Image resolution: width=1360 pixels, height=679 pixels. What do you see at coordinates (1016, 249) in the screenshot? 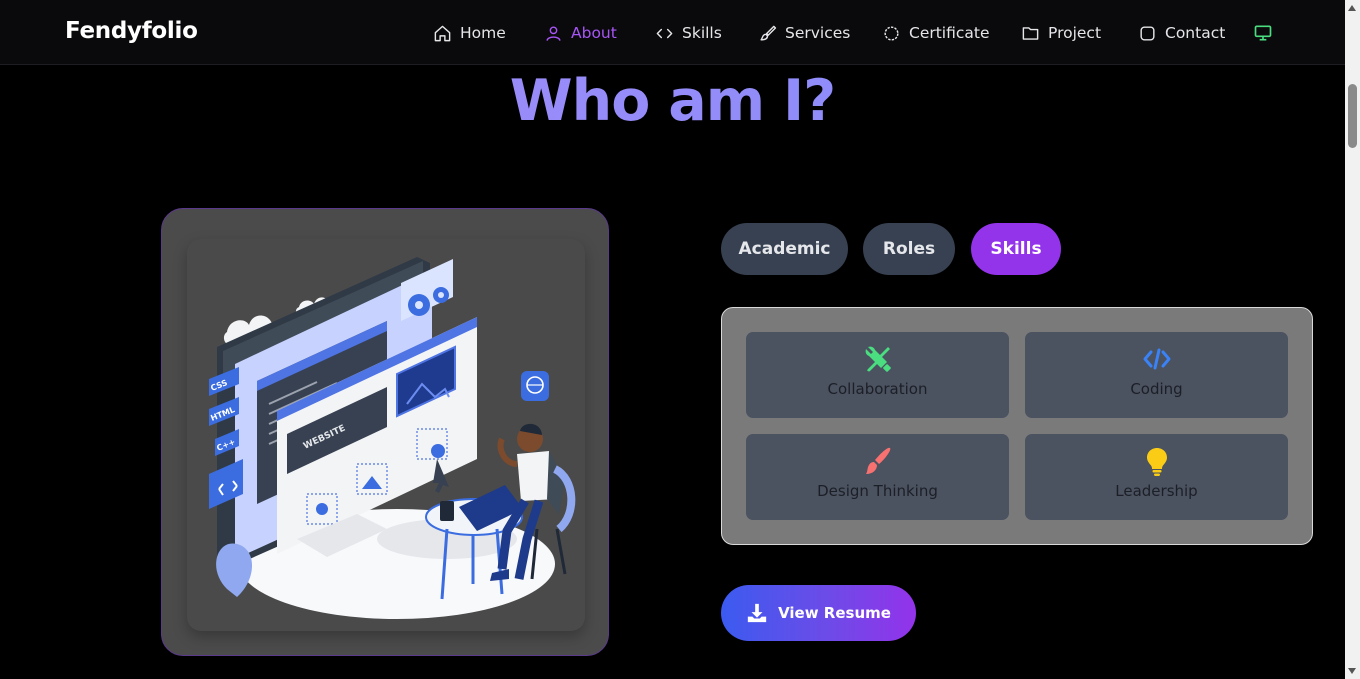
I see `tab-skills: Skills` at bounding box center [1016, 249].